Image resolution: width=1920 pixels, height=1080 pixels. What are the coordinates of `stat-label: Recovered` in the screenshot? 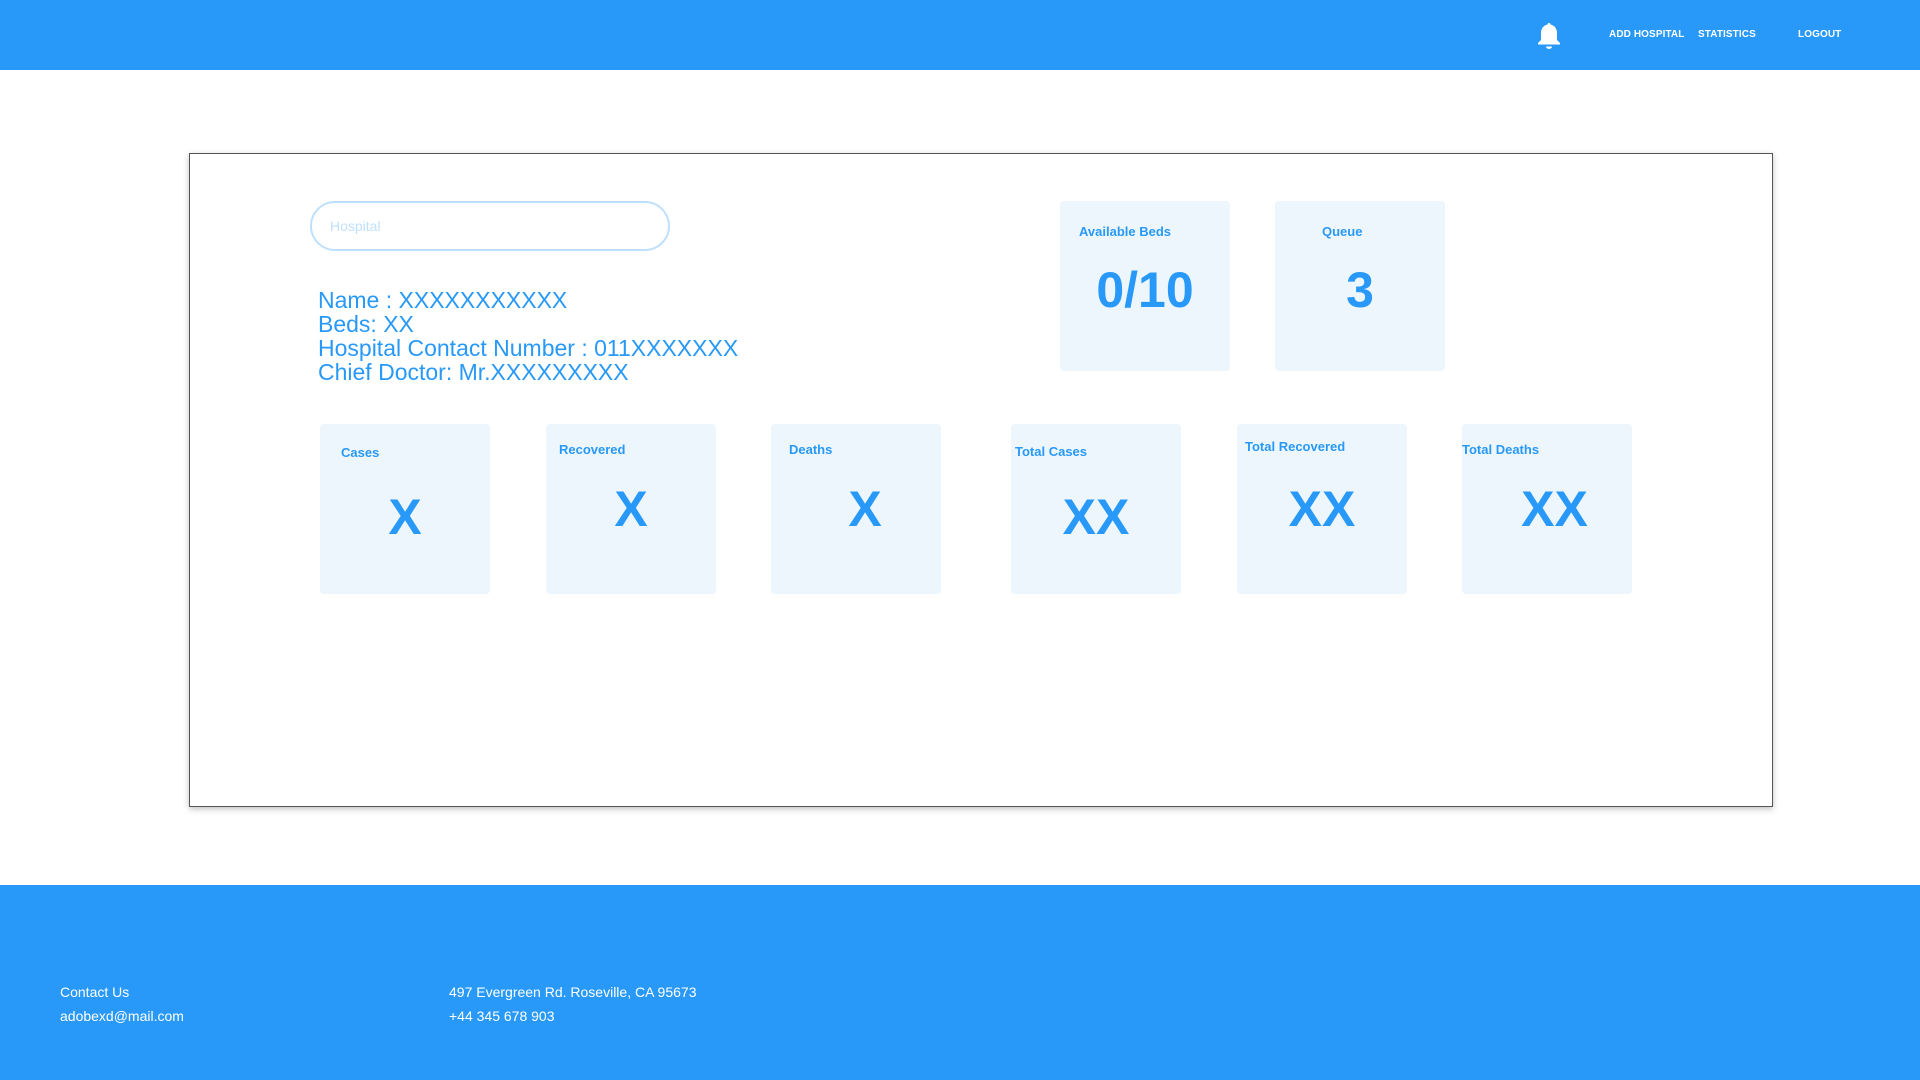 It's located at (592, 449).